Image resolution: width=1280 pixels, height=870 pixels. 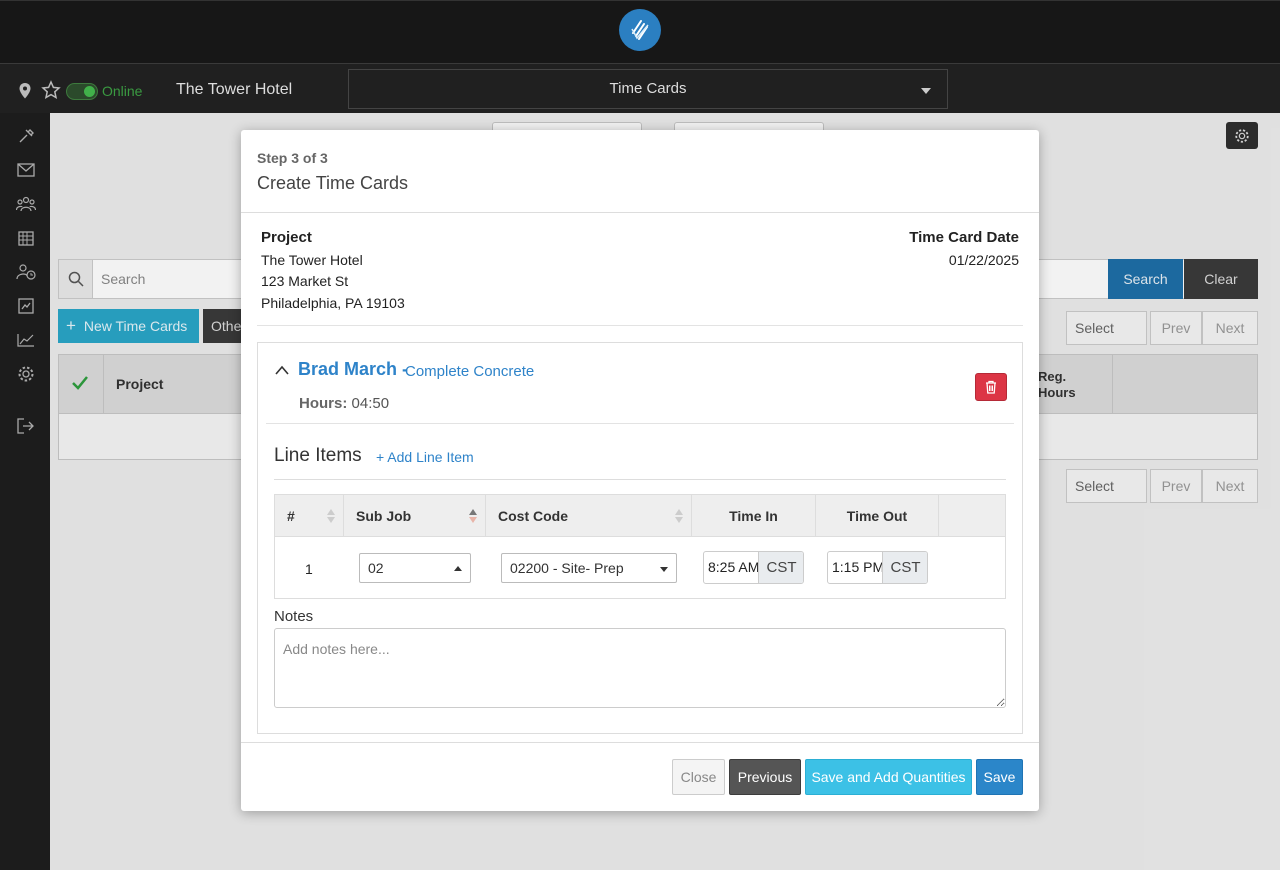 I want to click on logout-icon, so click(x=26, y=426).